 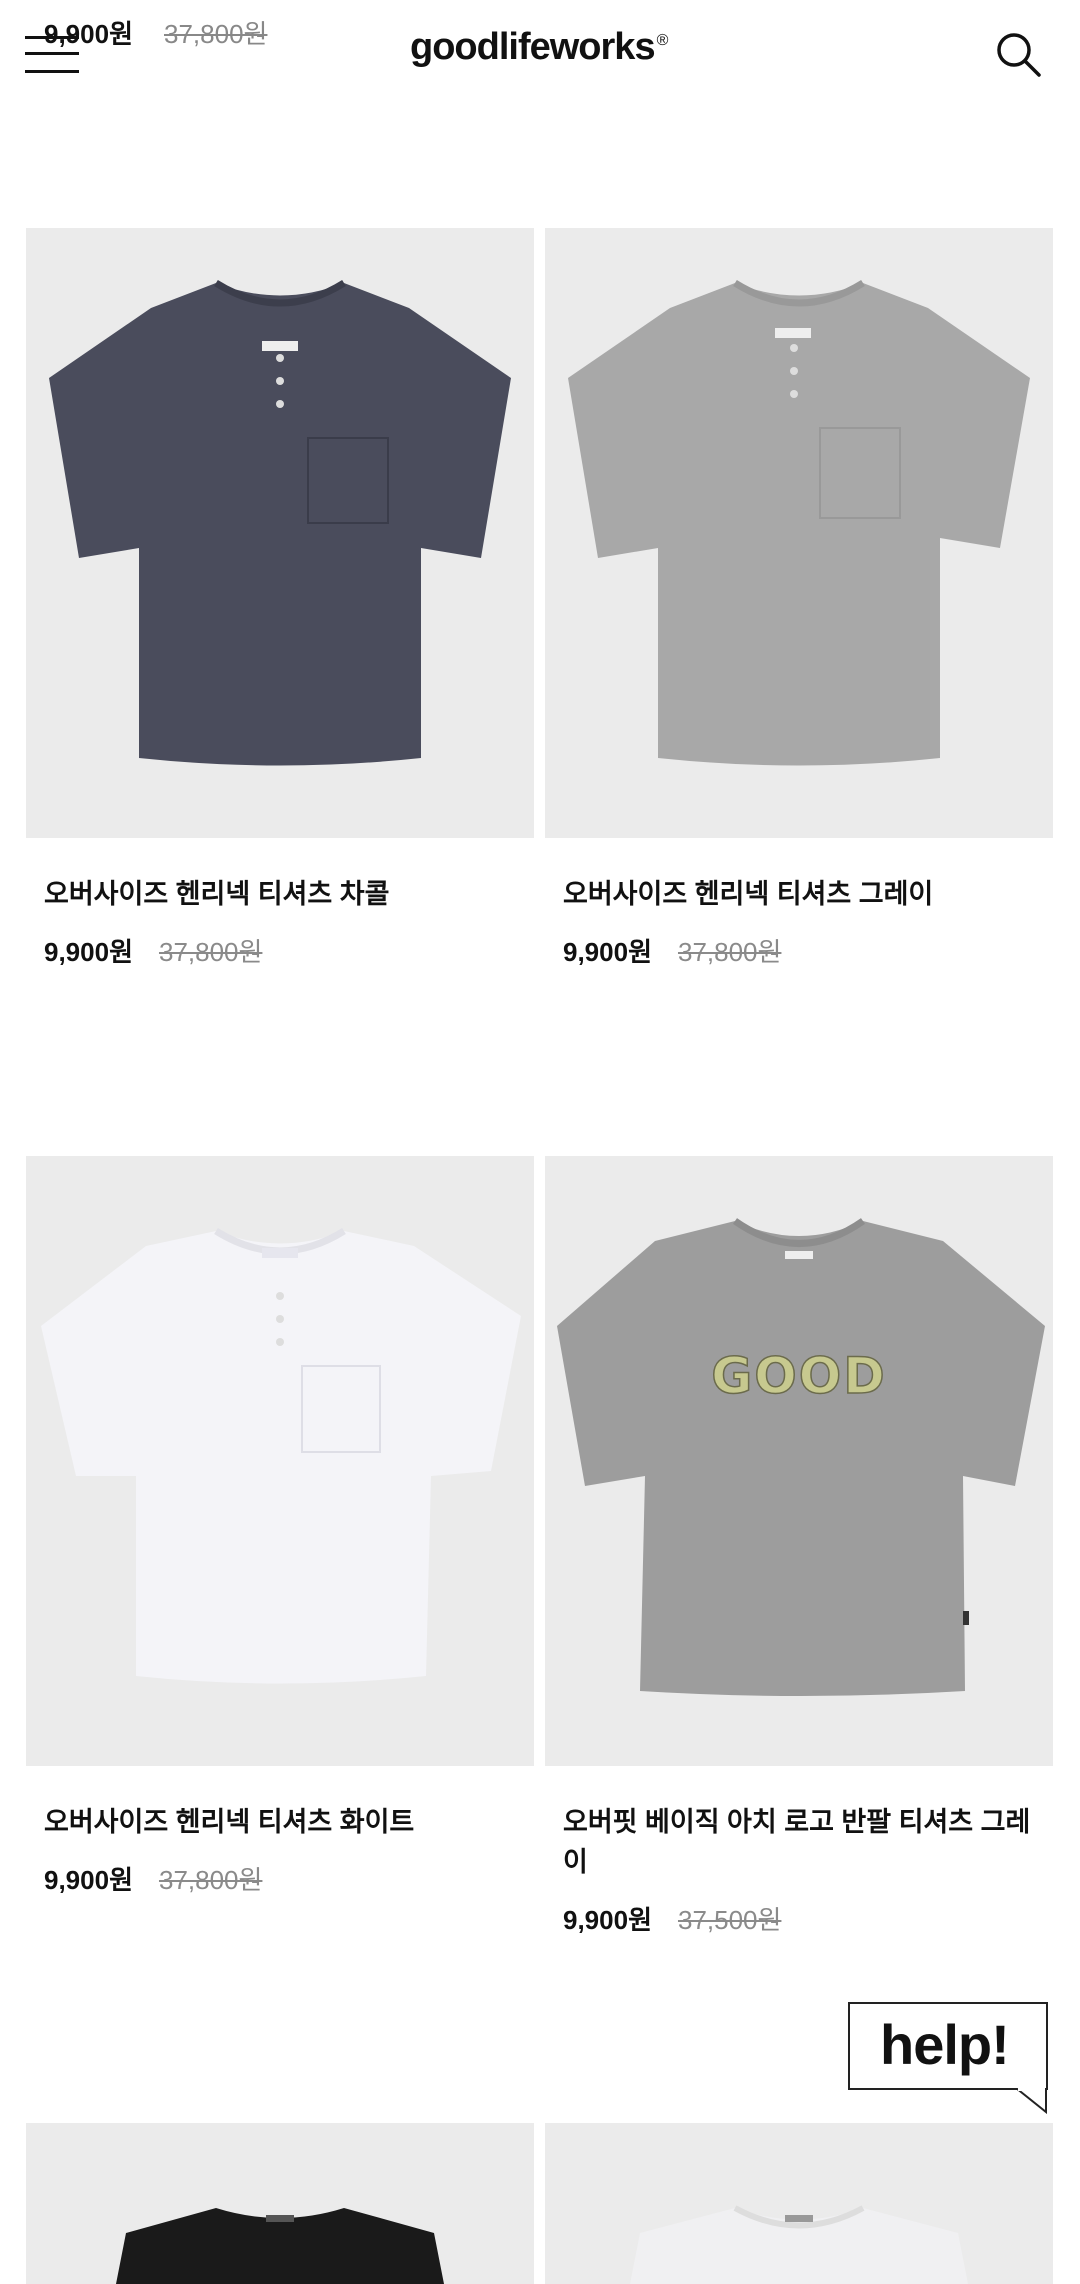 I want to click on logo-text: goodlifeworks, so click(x=533, y=47).